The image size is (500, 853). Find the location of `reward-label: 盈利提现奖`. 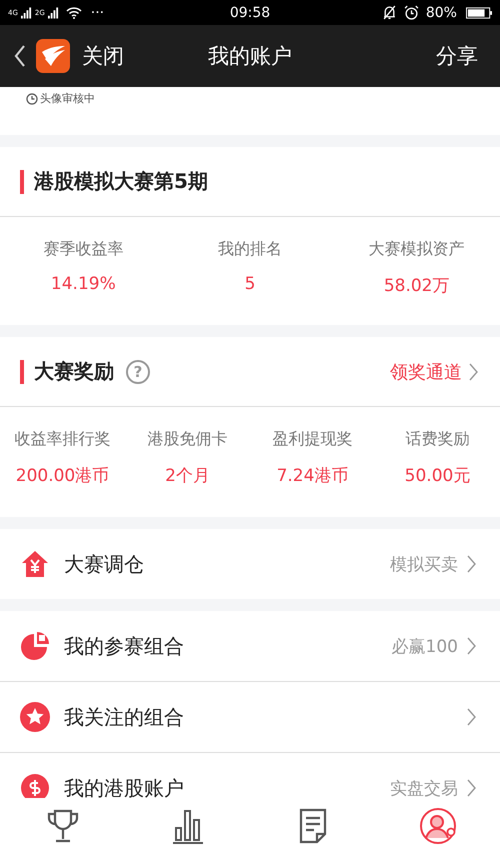

reward-label: 盈利提现奖 is located at coordinates (312, 439).